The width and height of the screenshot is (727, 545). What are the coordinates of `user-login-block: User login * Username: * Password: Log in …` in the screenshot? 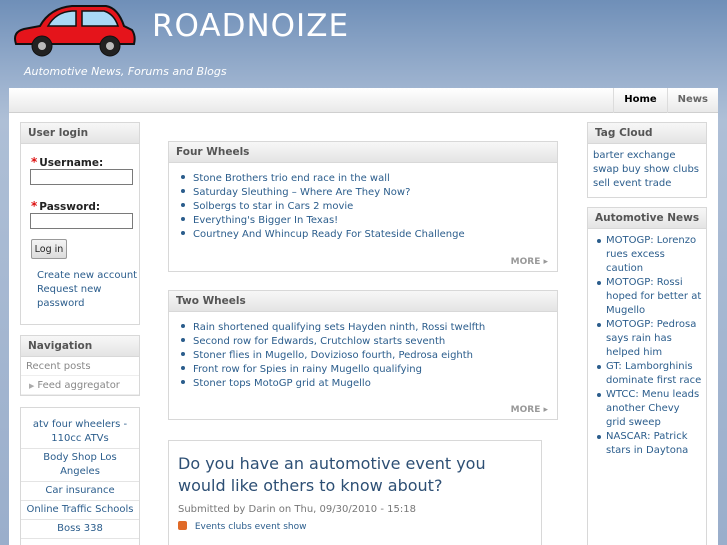 It's located at (80, 223).